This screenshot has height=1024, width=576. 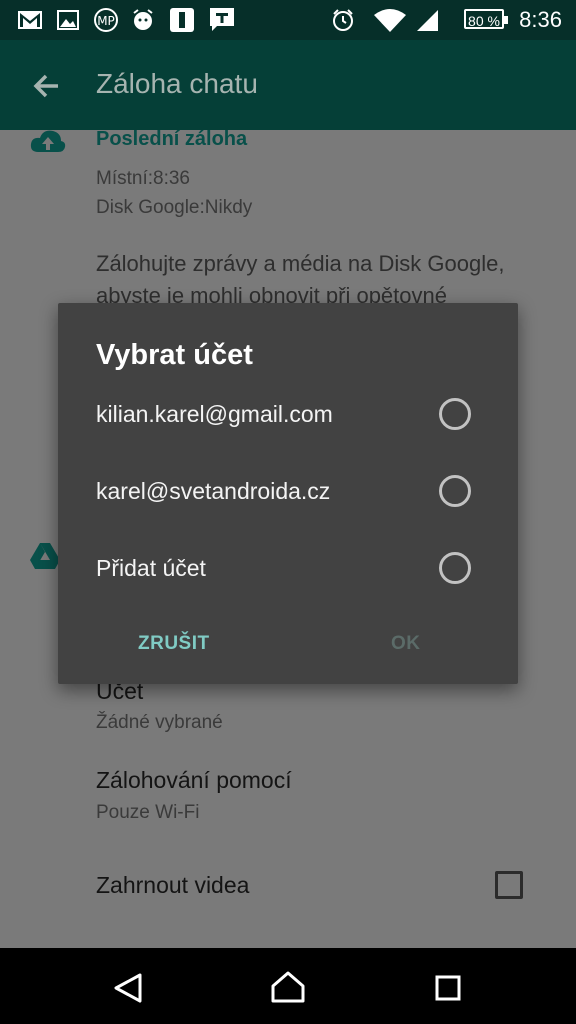 I want to click on notification-app-icon, so click(x=182, y=20).